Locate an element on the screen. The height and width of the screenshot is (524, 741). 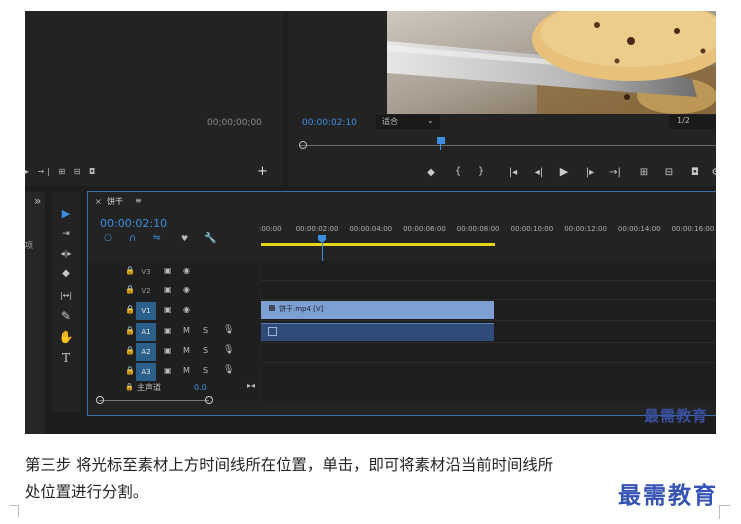
play-icon: ▶ is located at coordinates (564, 172).